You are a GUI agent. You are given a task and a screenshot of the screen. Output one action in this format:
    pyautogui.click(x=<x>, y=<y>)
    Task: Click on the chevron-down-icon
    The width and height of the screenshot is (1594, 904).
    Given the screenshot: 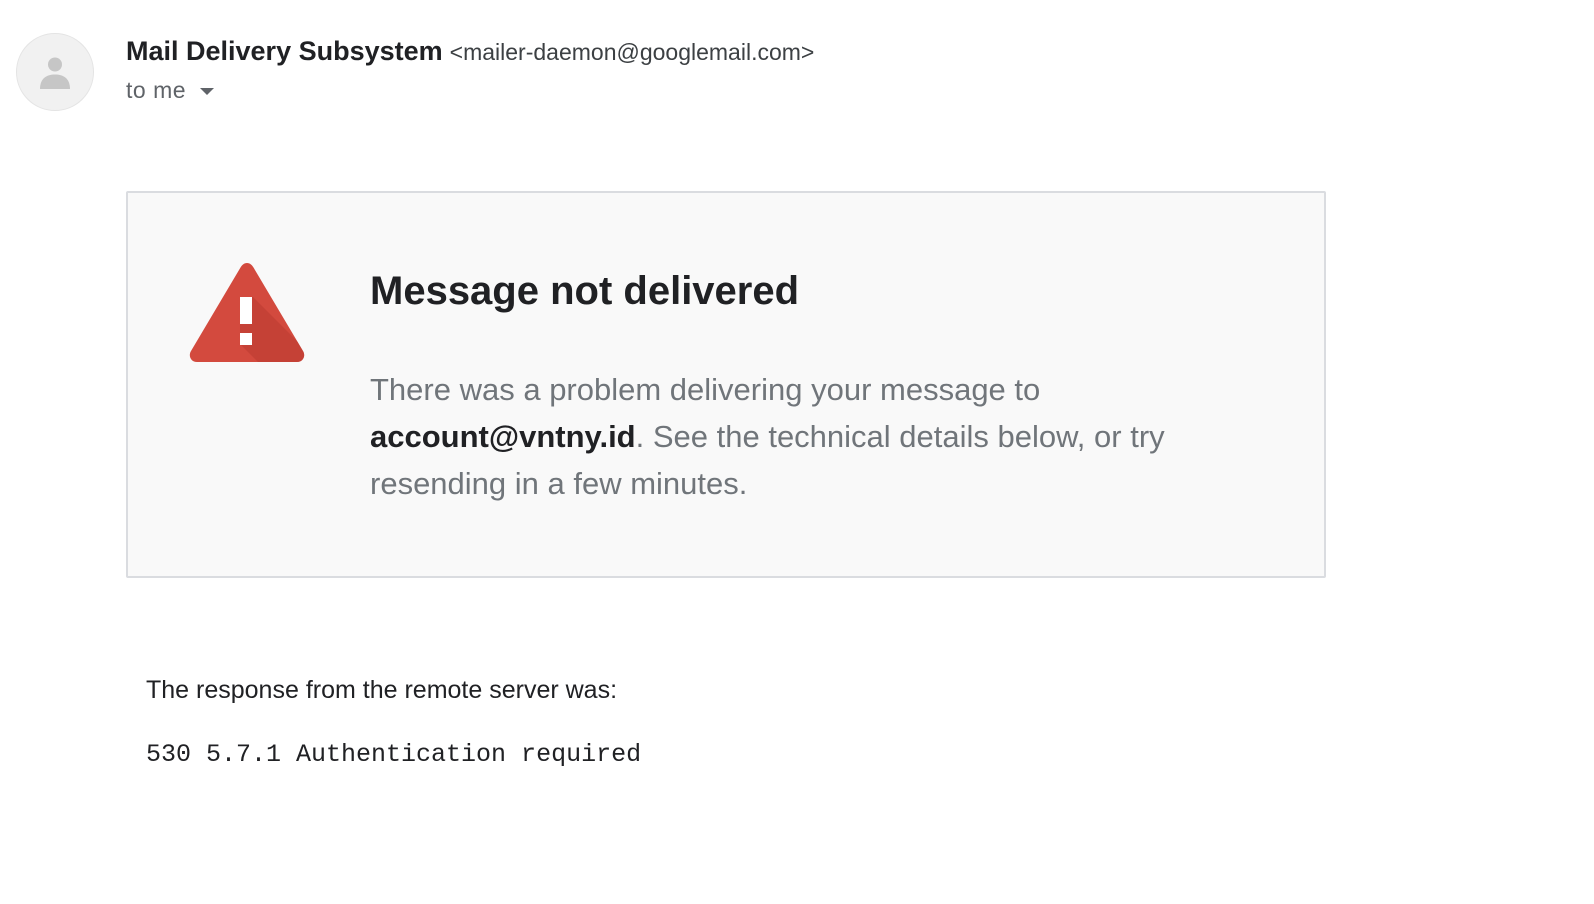 What is the action you would take?
    pyautogui.click(x=207, y=91)
    